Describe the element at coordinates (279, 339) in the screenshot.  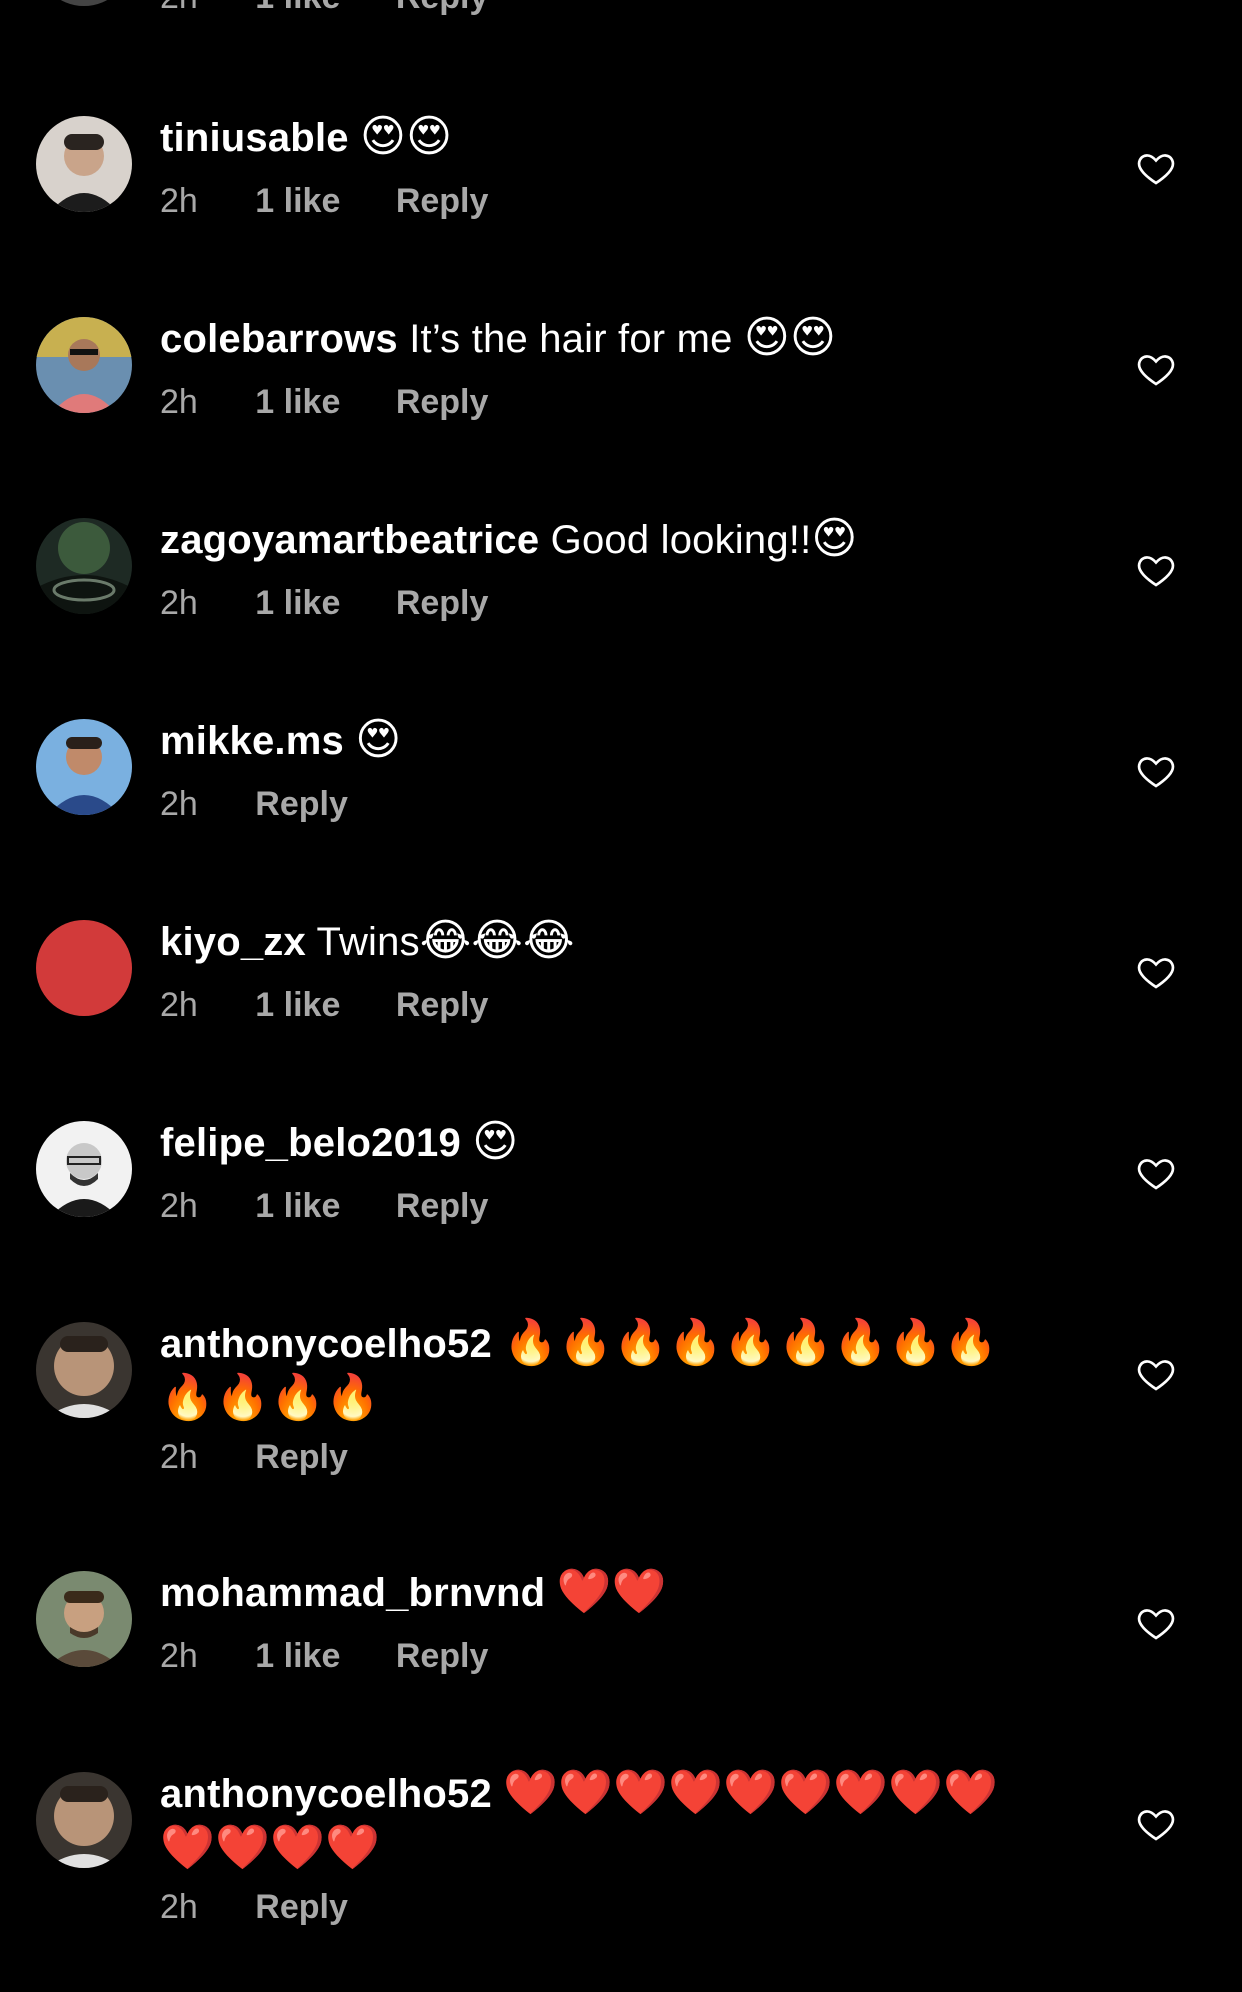
I see `comment-username: colebarrows` at that location.